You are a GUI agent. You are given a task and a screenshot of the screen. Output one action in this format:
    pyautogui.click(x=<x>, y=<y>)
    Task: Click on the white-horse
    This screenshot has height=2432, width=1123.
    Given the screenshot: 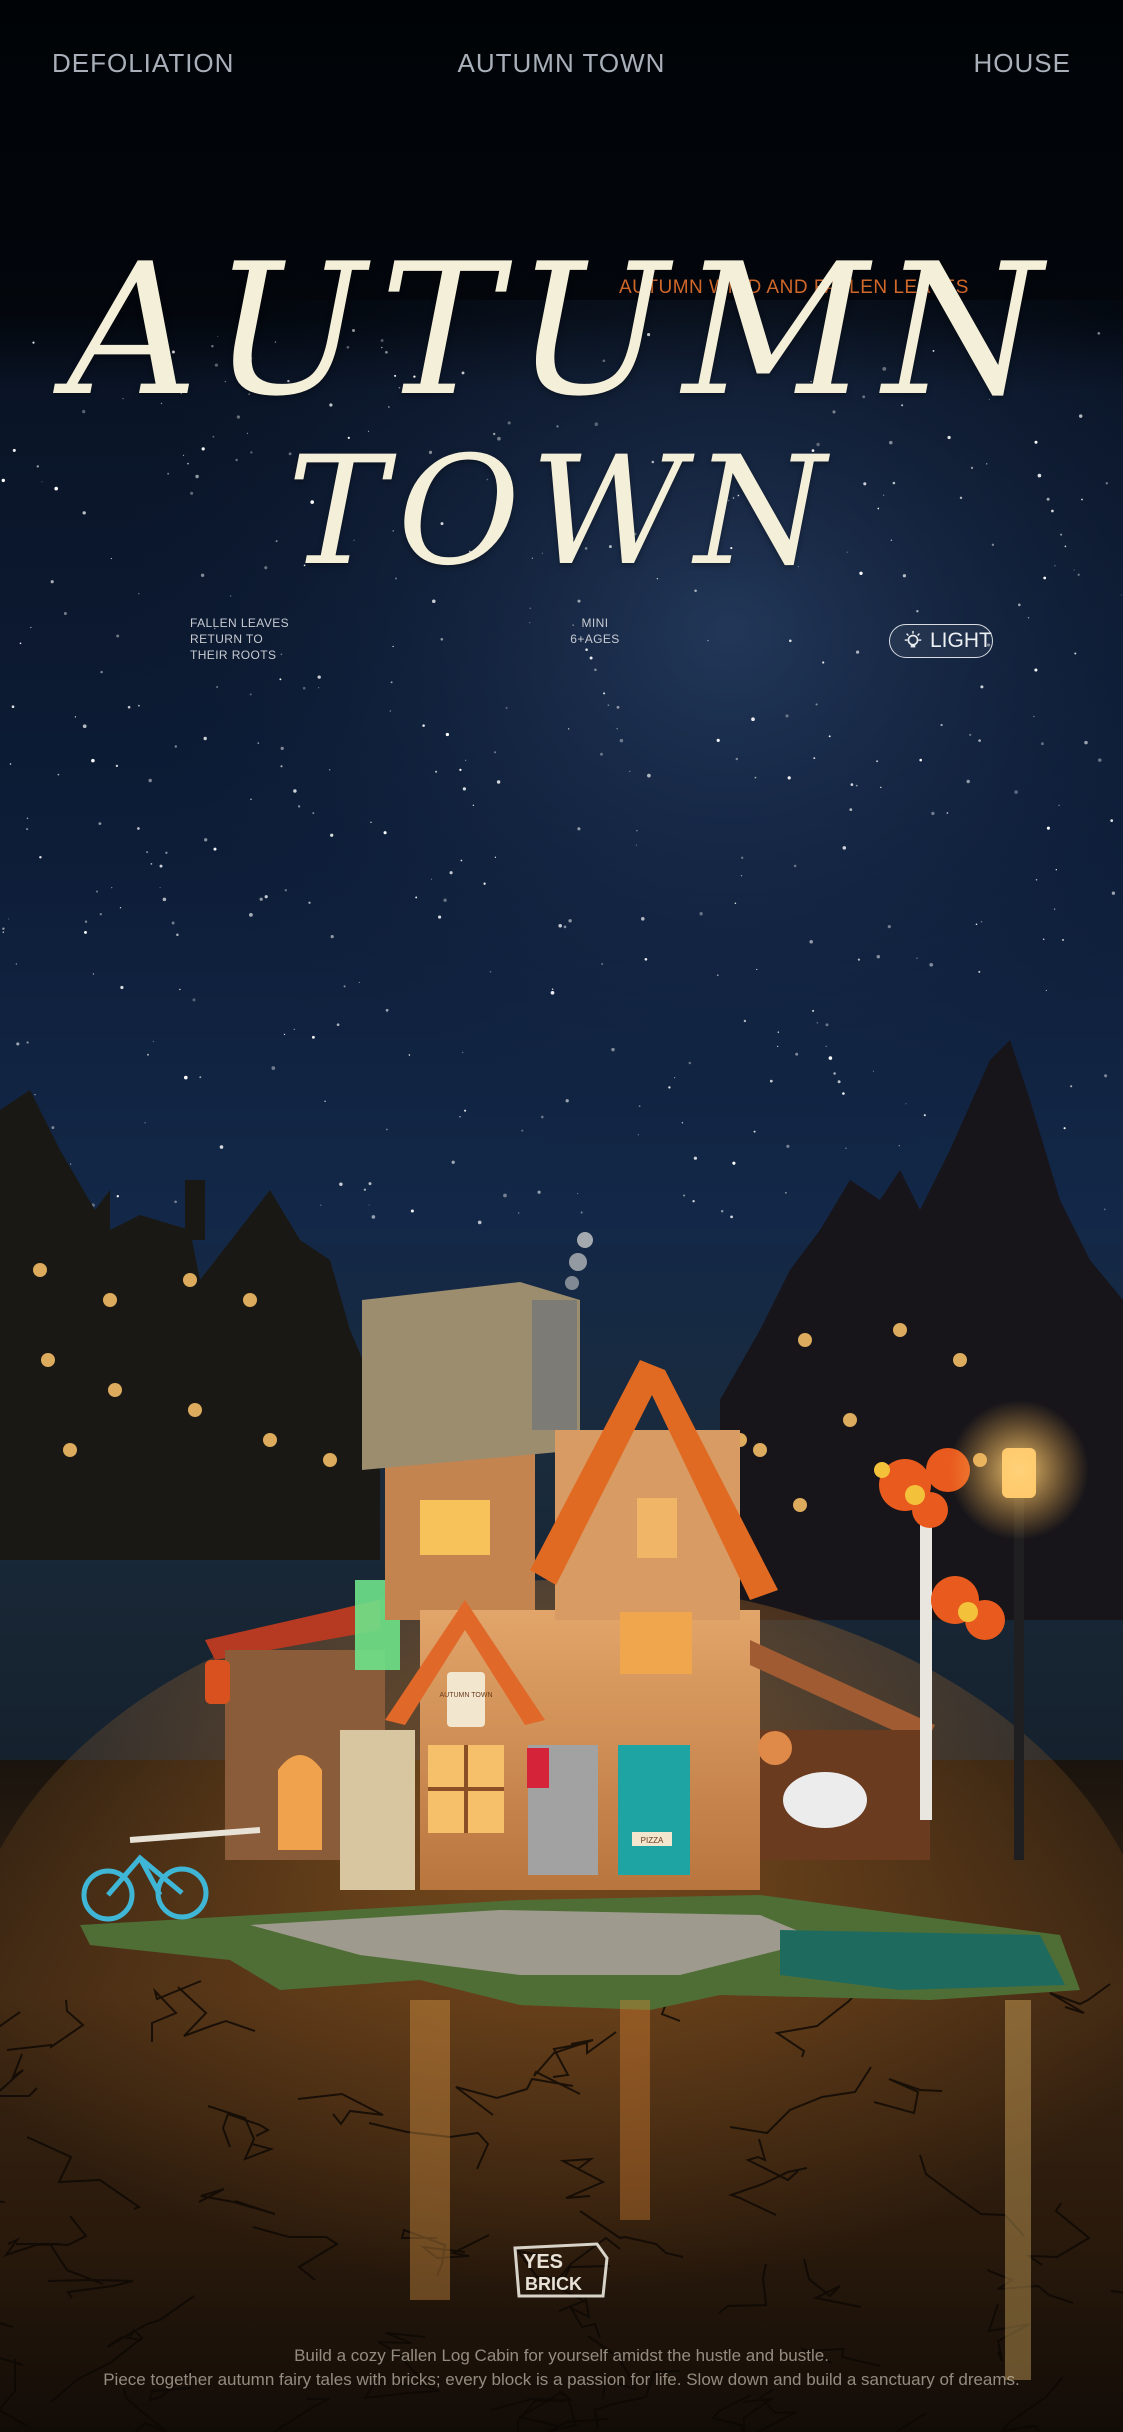 What is the action you would take?
    pyautogui.click(x=825, y=1800)
    